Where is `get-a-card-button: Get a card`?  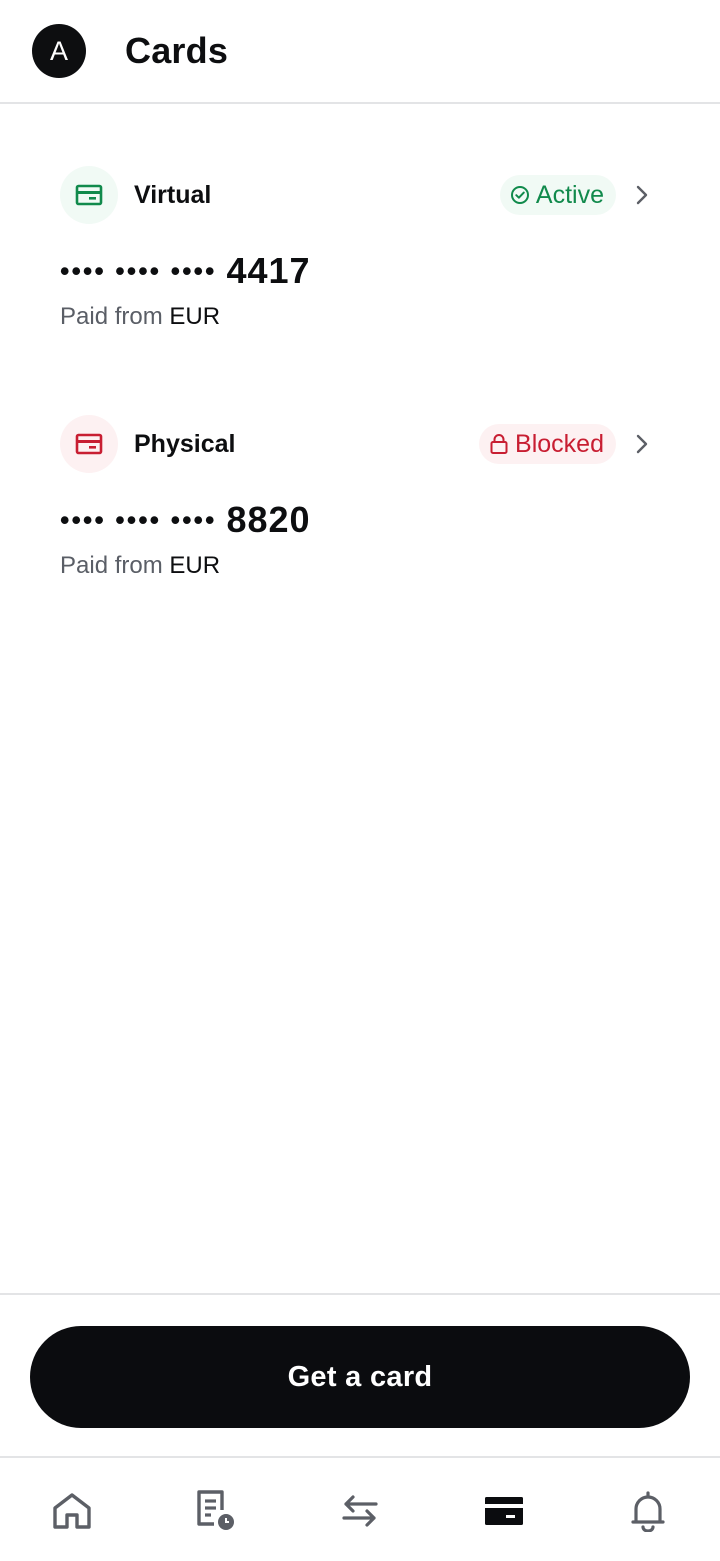
get-a-card-button: Get a card is located at coordinates (360, 1377).